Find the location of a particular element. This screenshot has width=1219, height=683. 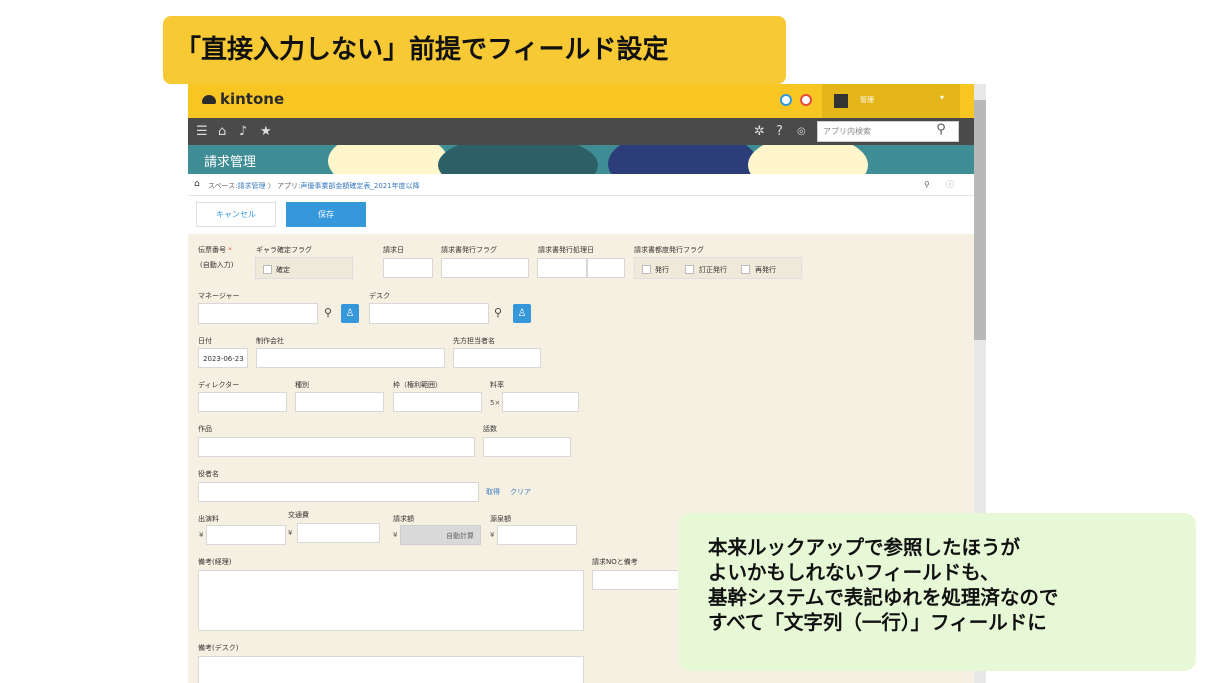

chevron-down-icon: ▾ is located at coordinates (942, 97).